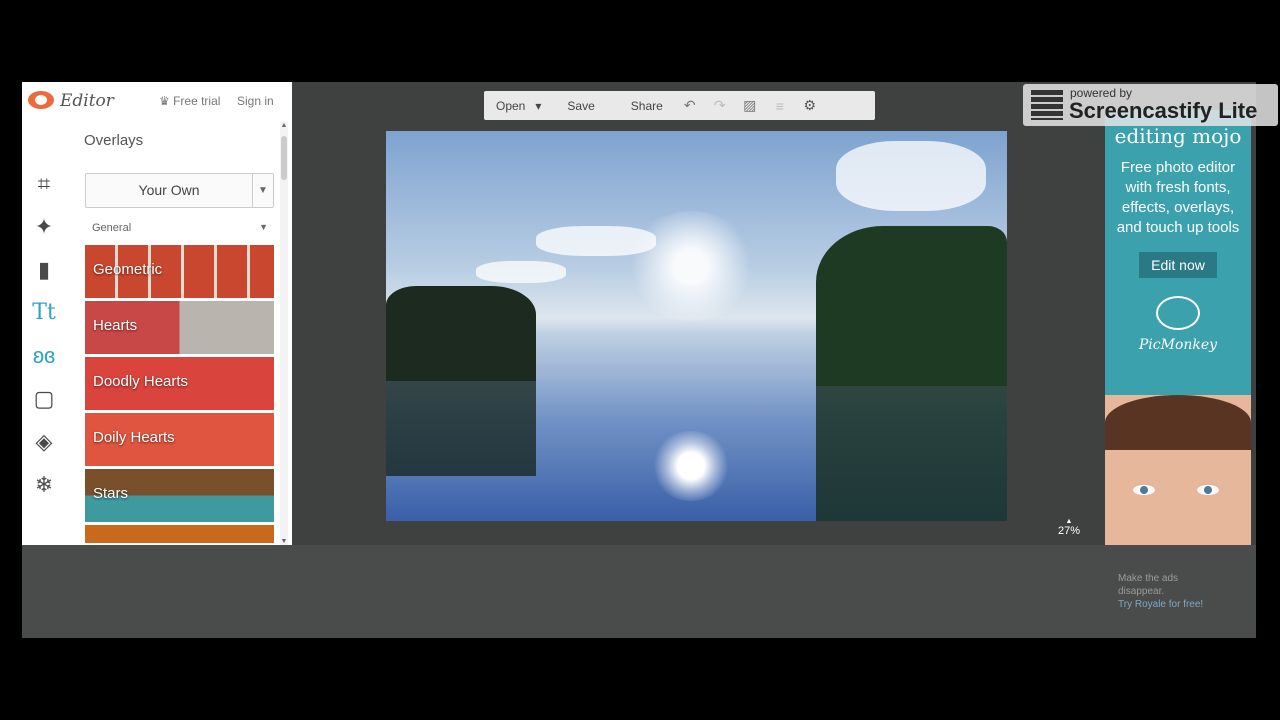 This screenshot has width=1280, height=720. Describe the element at coordinates (87, 101) in the screenshot. I see `app-name: Editor` at that location.